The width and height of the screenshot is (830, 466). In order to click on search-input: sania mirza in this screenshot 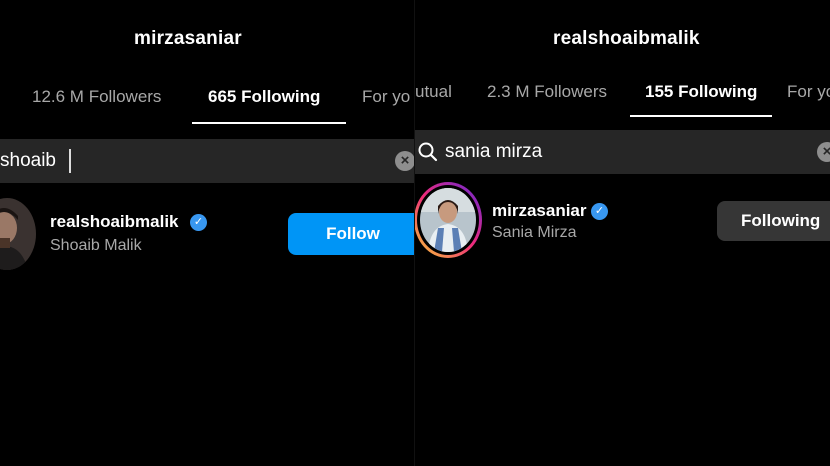, I will do `click(493, 152)`.